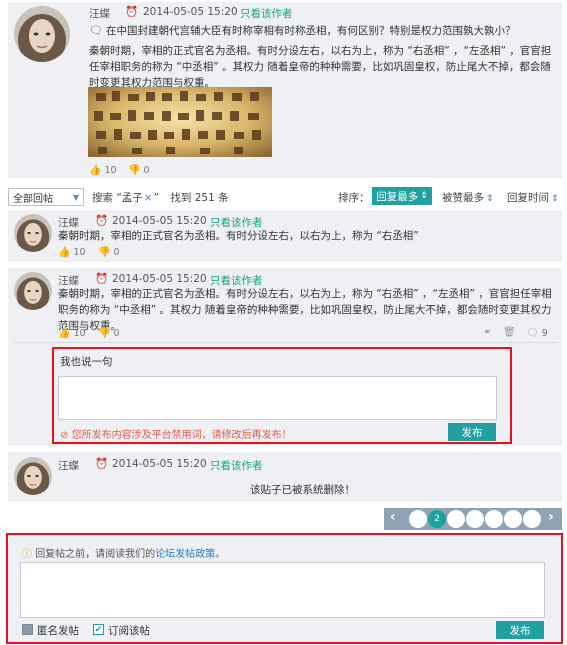 The height and width of the screenshot is (645, 567). I want to click on question-text: 在中国封建朝代宫辅大臣有时称宰相有时称丞相，有何区别？特别是权力范围孰大孰小？, so click(311, 31).